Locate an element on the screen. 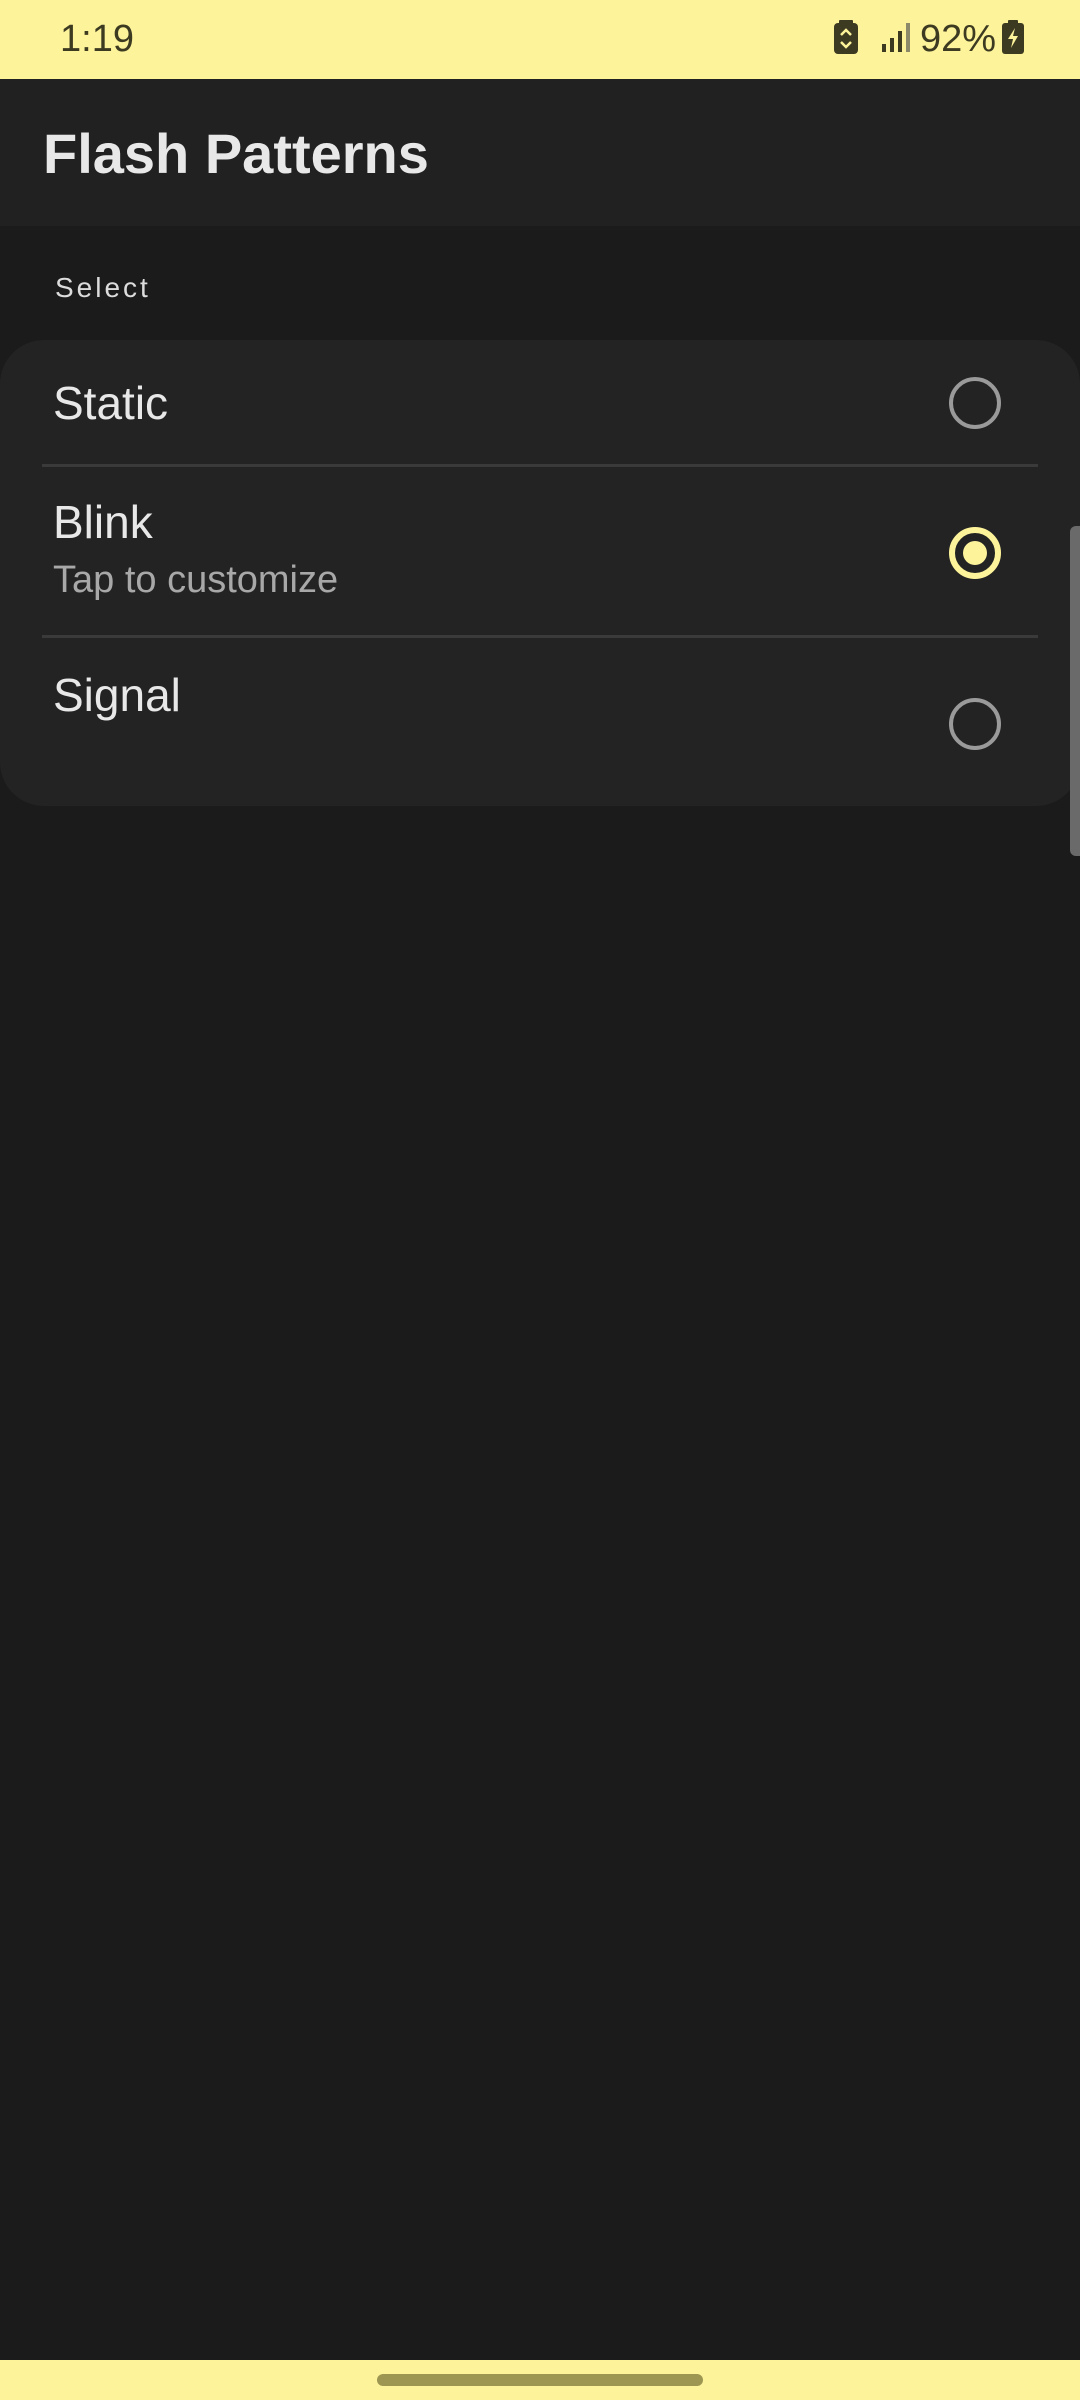 The image size is (1080, 2400). option-blink: Blink Tap to customize is located at coordinates (540, 551).